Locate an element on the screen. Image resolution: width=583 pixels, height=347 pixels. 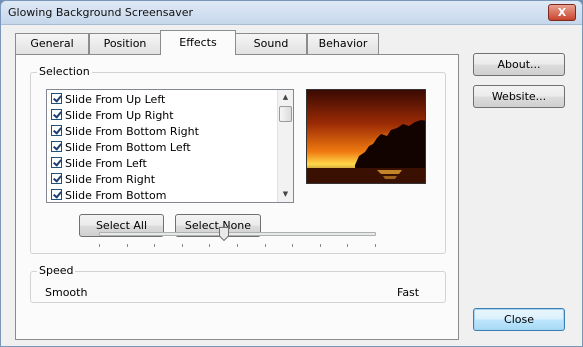
tab-position: Position is located at coordinates (125, 43).